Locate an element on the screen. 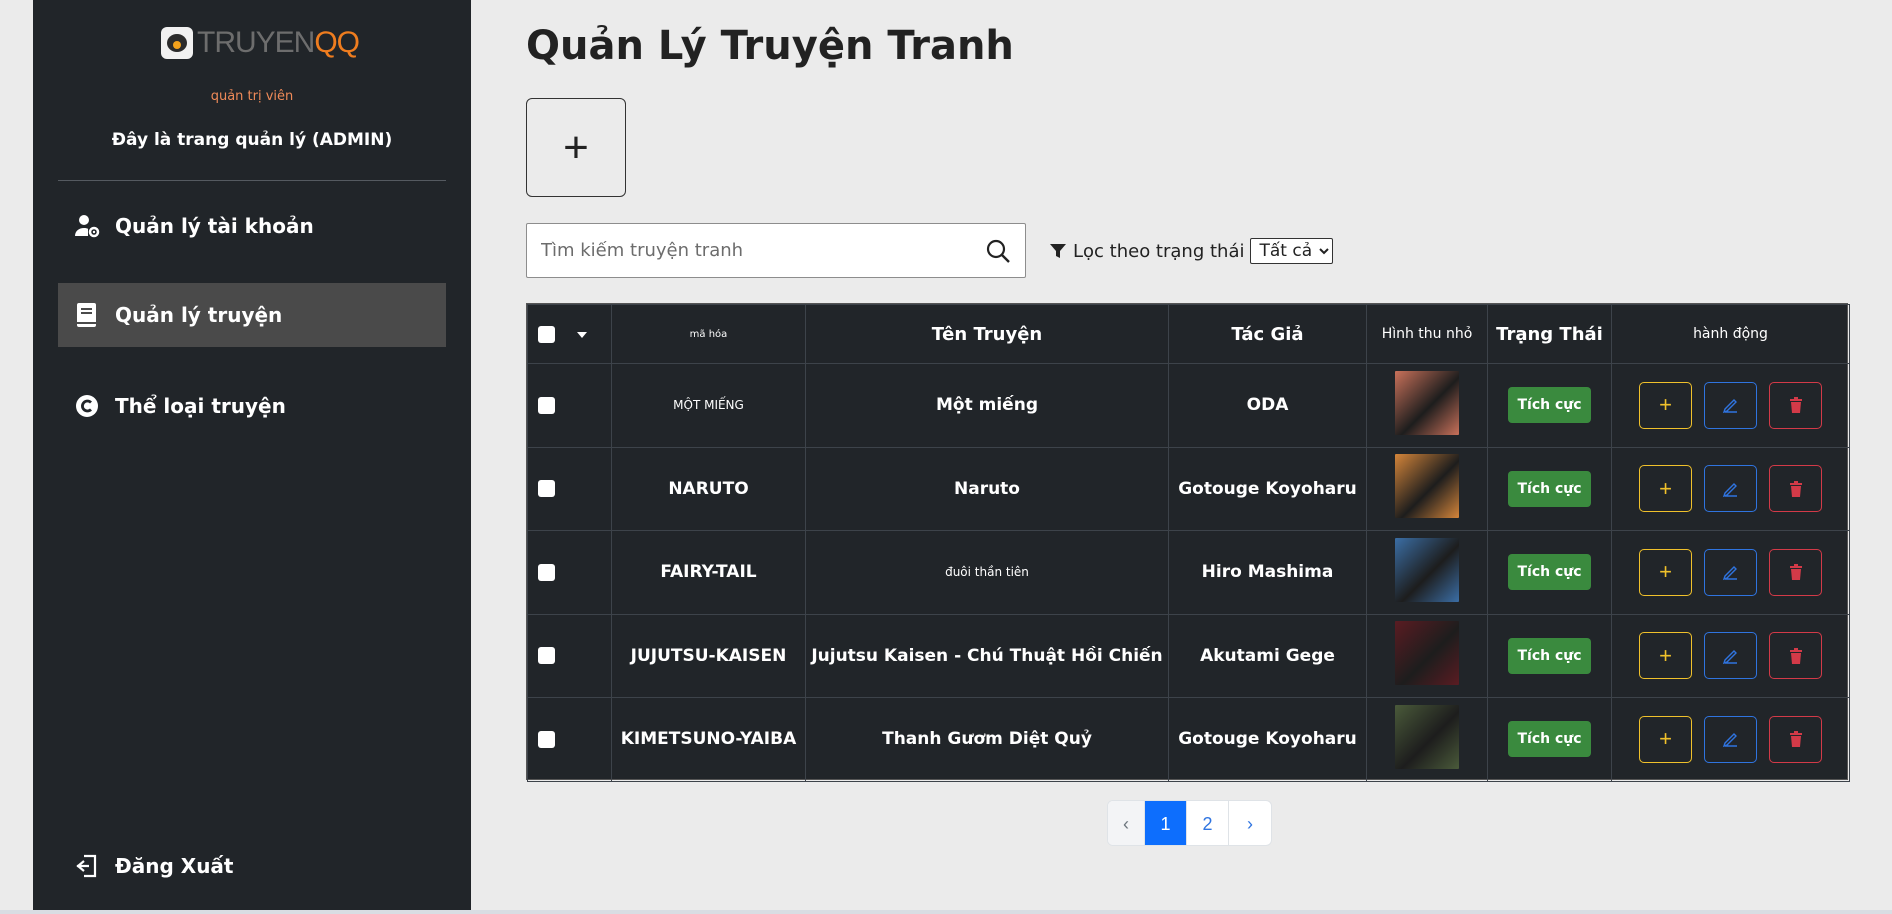 The height and width of the screenshot is (914, 1892). search-icon is located at coordinates (998, 251).